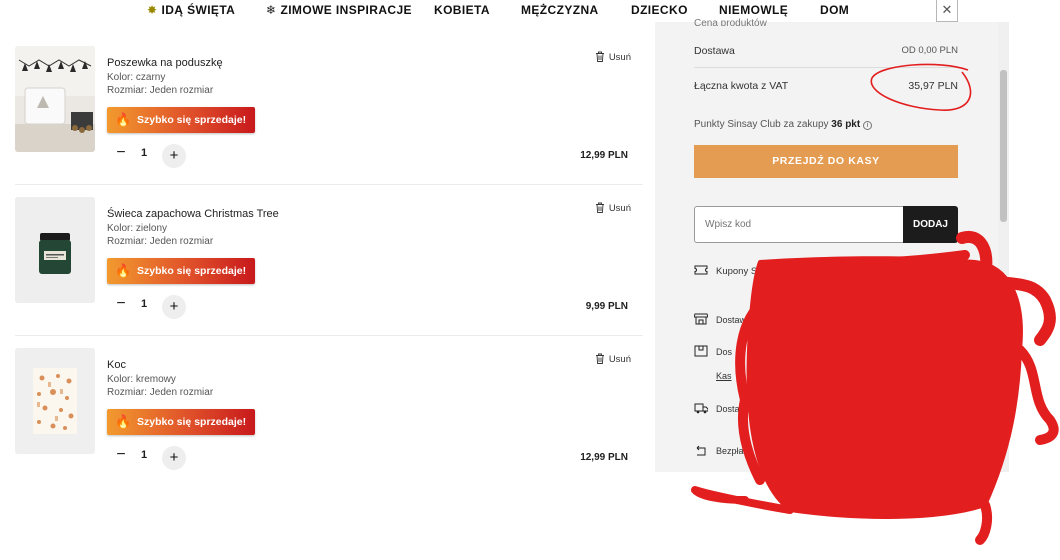  I want to click on product-image-pillowcase, so click(55, 99).